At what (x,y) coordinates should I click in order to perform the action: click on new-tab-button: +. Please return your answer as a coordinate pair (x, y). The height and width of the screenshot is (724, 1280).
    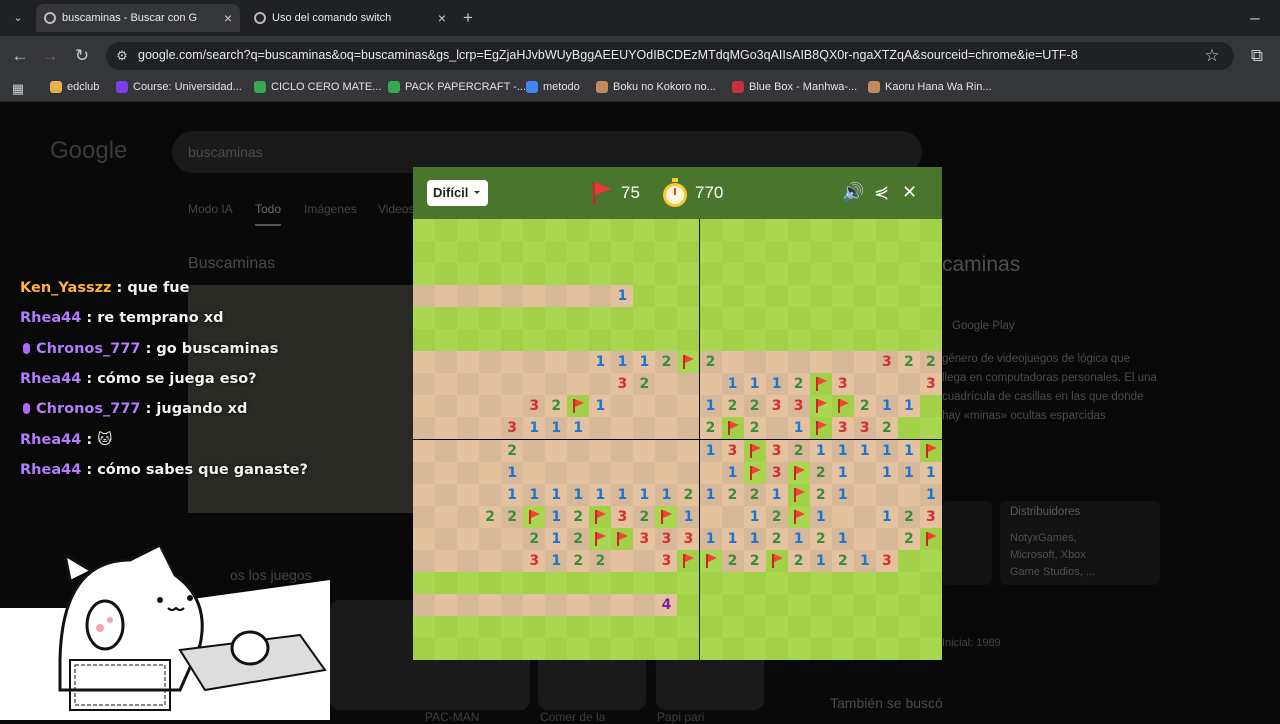
    Looking at the image, I should click on (468, 18).